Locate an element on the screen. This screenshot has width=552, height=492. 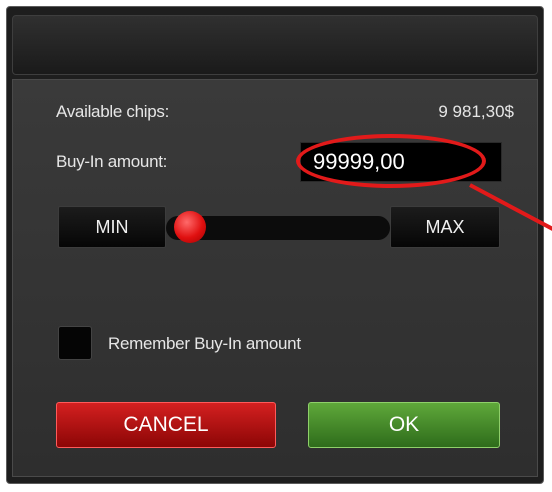
available-chips-label: Available chips: is located at coordinates (113, 111).